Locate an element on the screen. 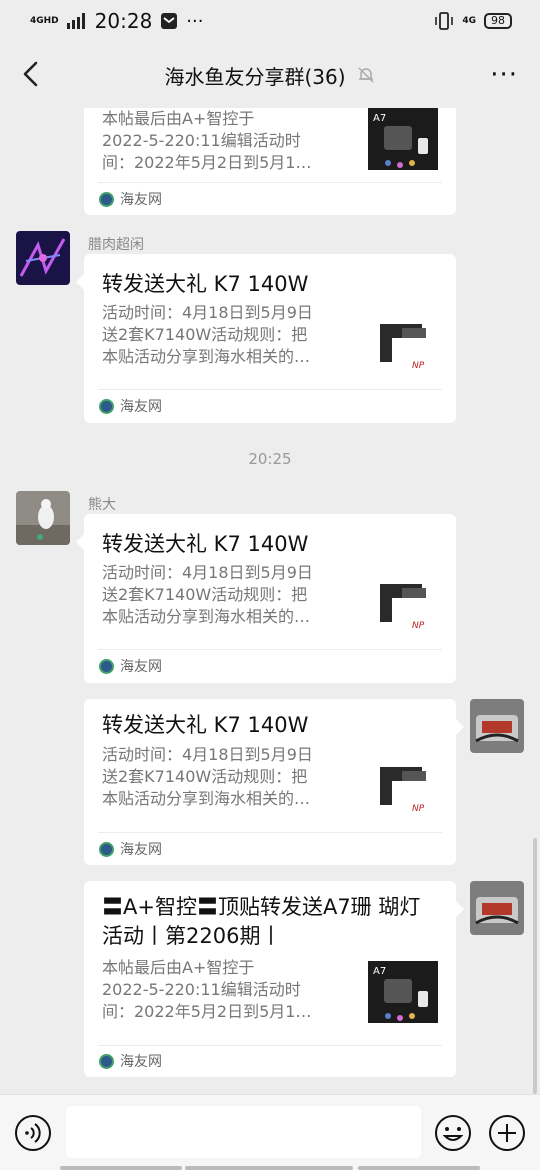  sender-name: 腊肉超闲 is located at coordinates (116, 245).